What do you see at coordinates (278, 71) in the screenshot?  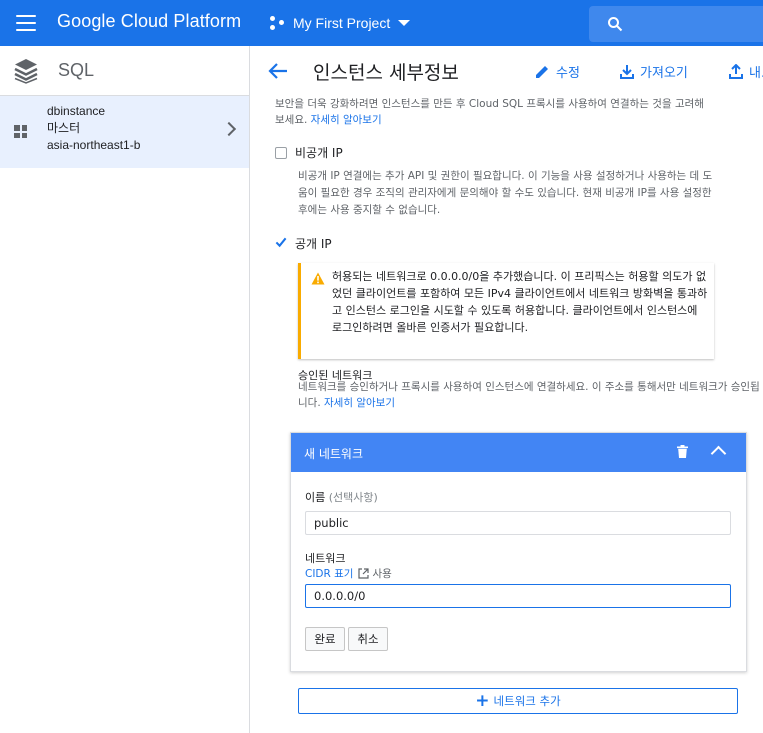 I see `back-arrow-icon` at bounding box center [278, 71].